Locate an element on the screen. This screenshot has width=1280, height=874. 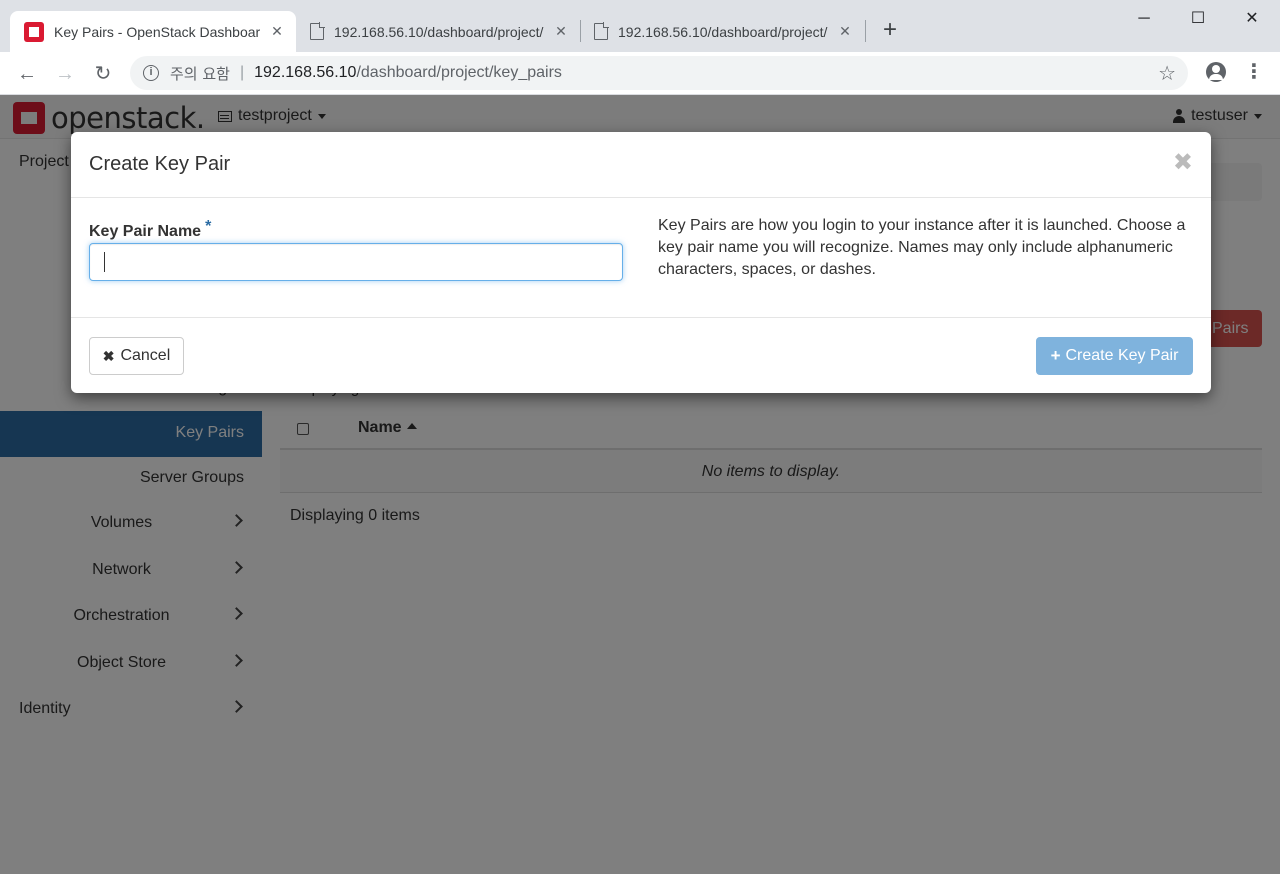
create-button-label: Create Key Pair is located at coordinates (1122, 355).